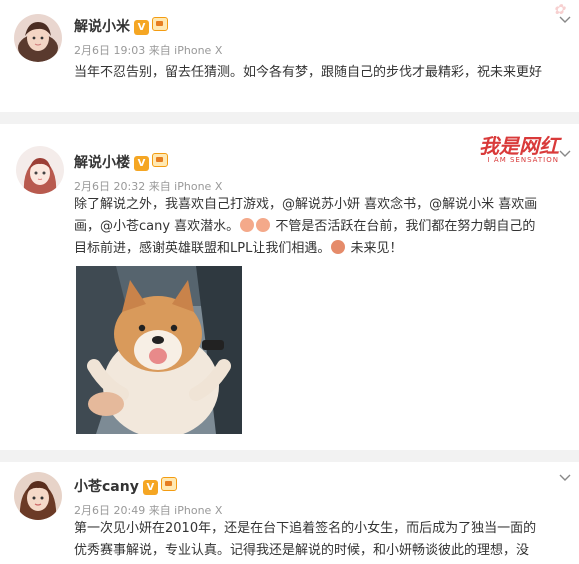  I want to click on post-image, so click(159, 350).